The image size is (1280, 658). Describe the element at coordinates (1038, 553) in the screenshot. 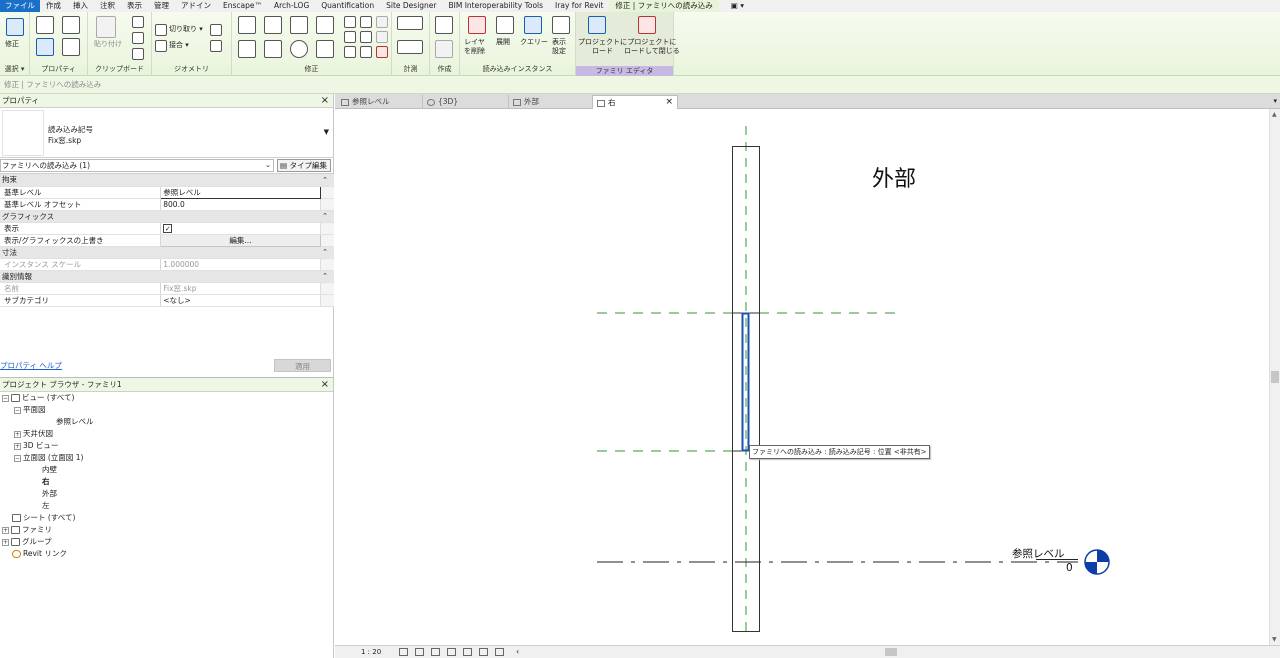

I see `level-name-label: 参照レベル` at that location.